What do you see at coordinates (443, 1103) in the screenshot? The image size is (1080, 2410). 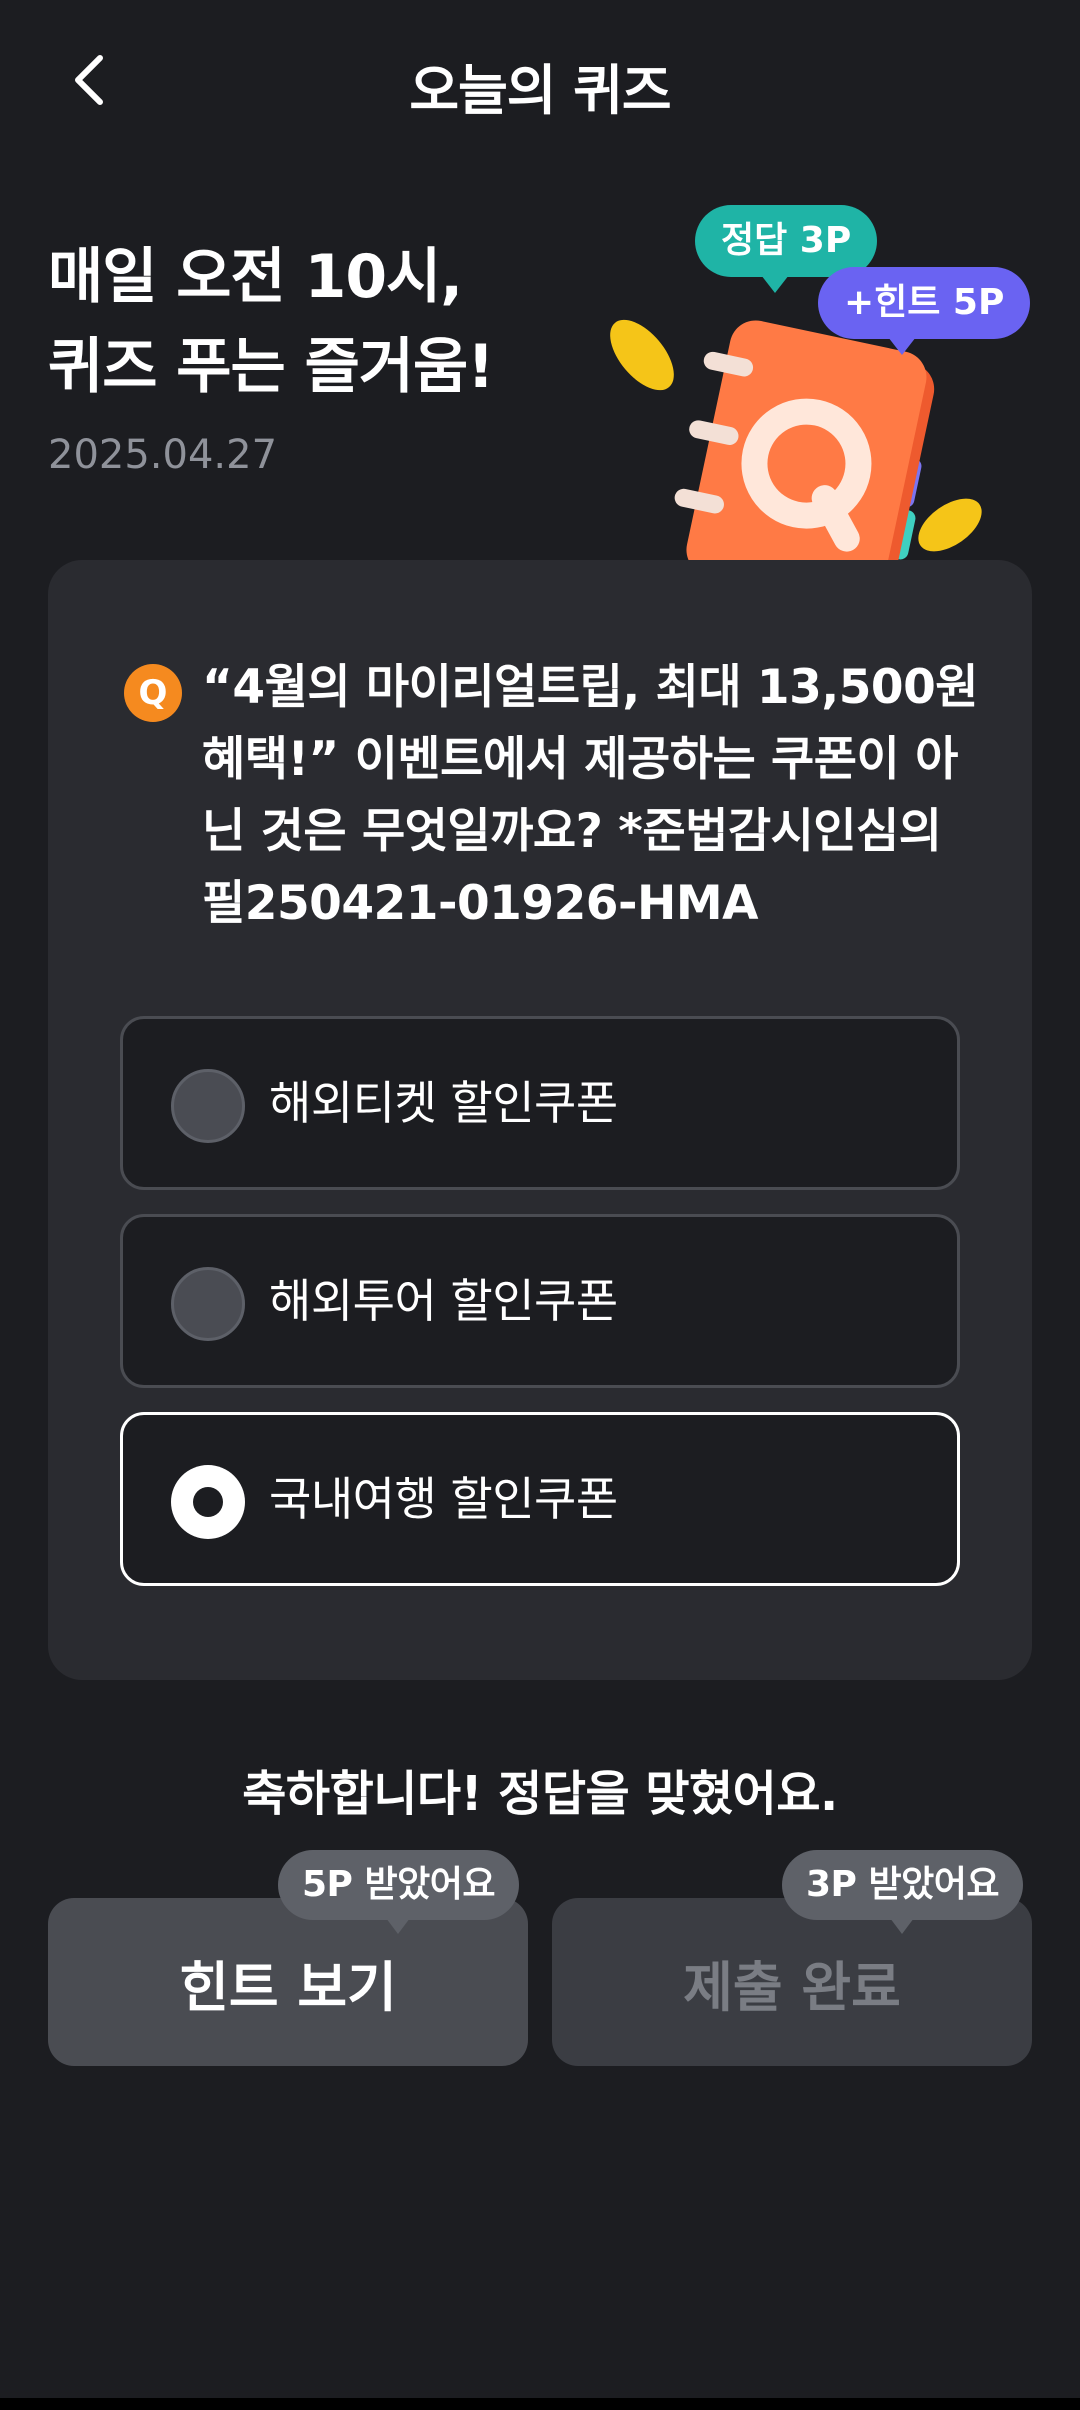 I see `option-1-label: 해외티켓 할인쿠폰` at bounding box center [443, 1103].